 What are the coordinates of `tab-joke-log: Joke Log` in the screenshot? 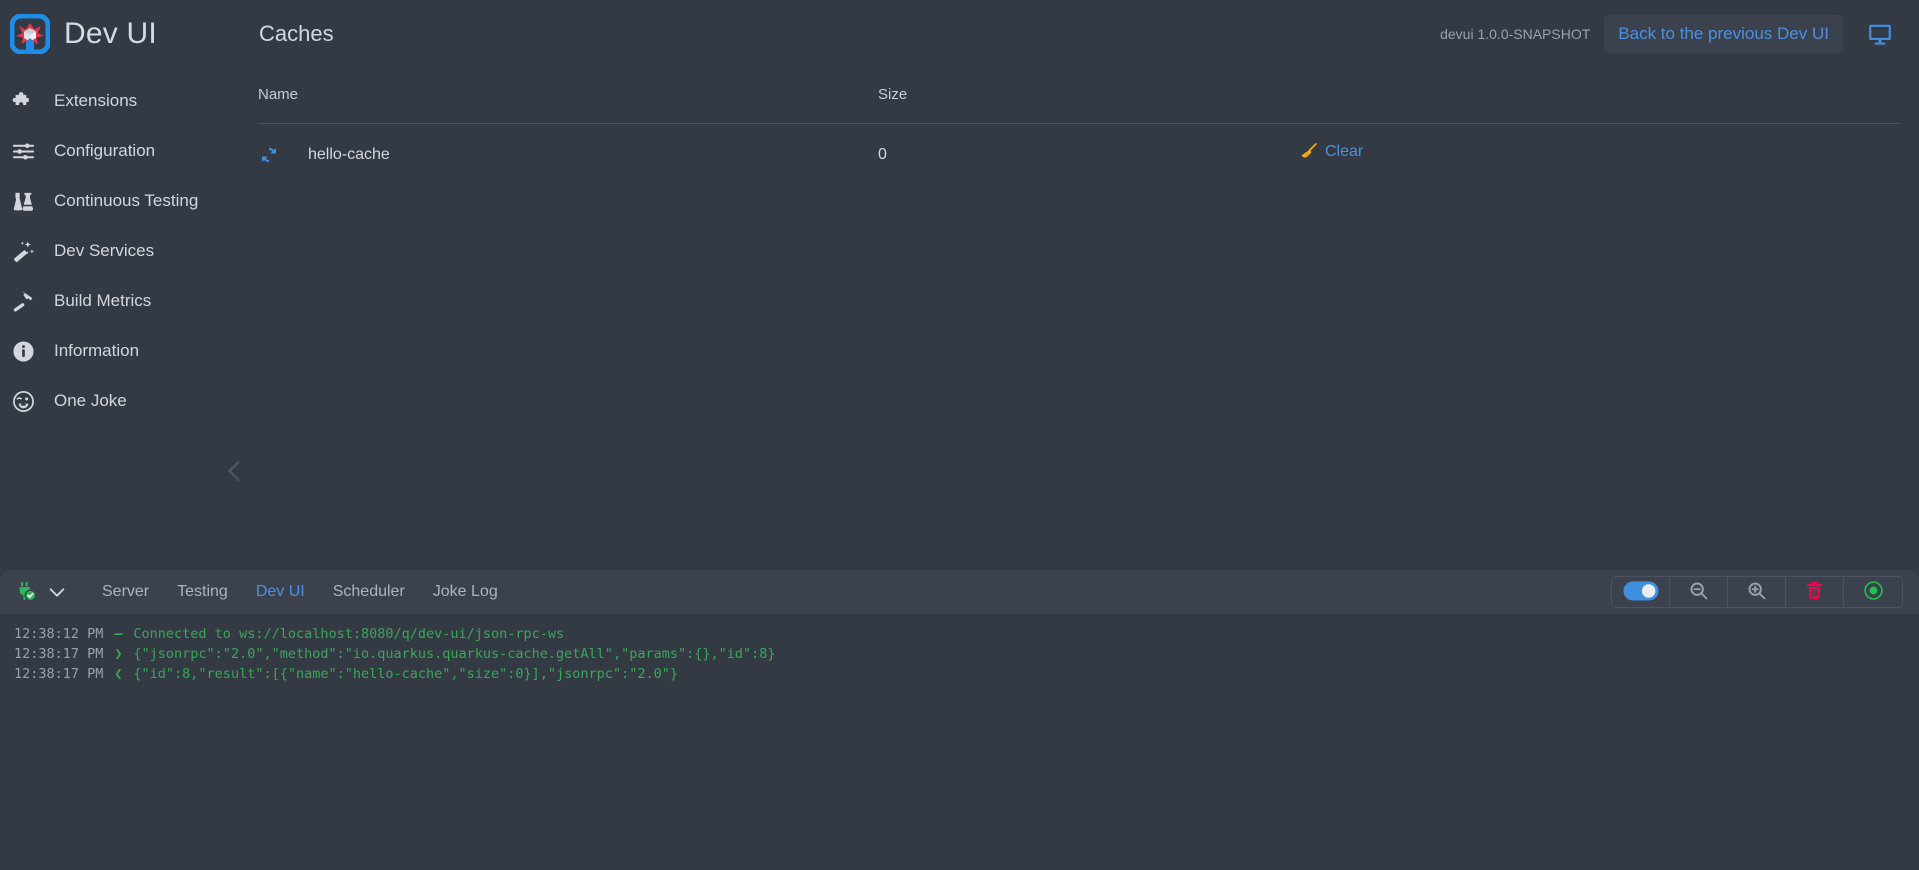 It's located at (465, 592).